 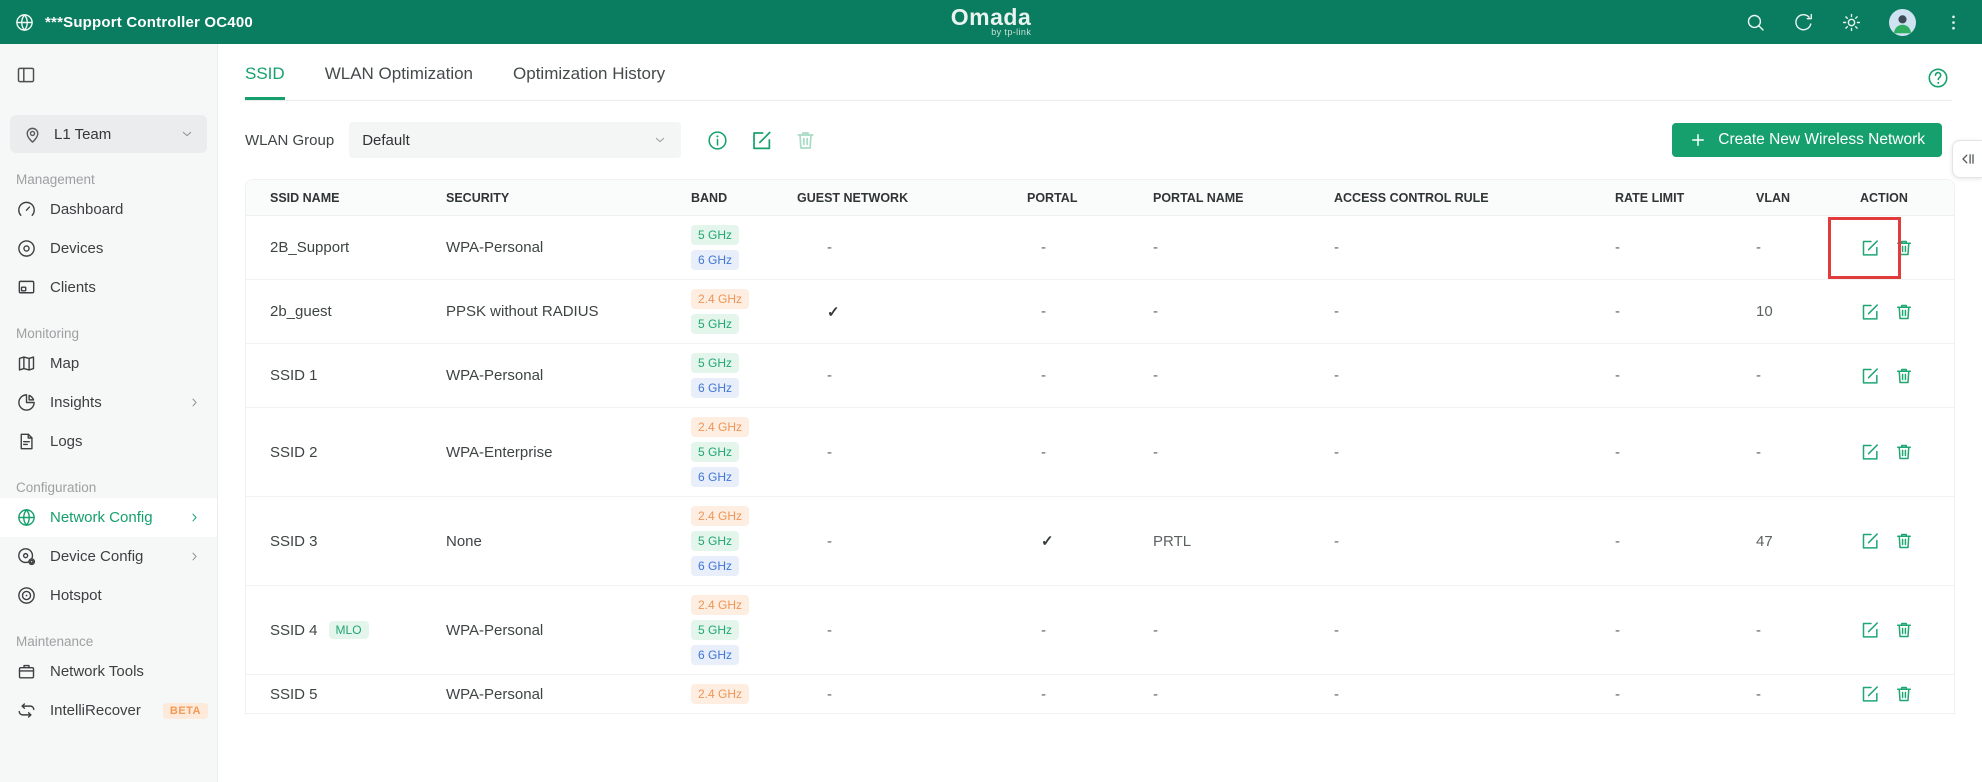 I want to click on theme-sun-icon, so click(x=1851, y=22).